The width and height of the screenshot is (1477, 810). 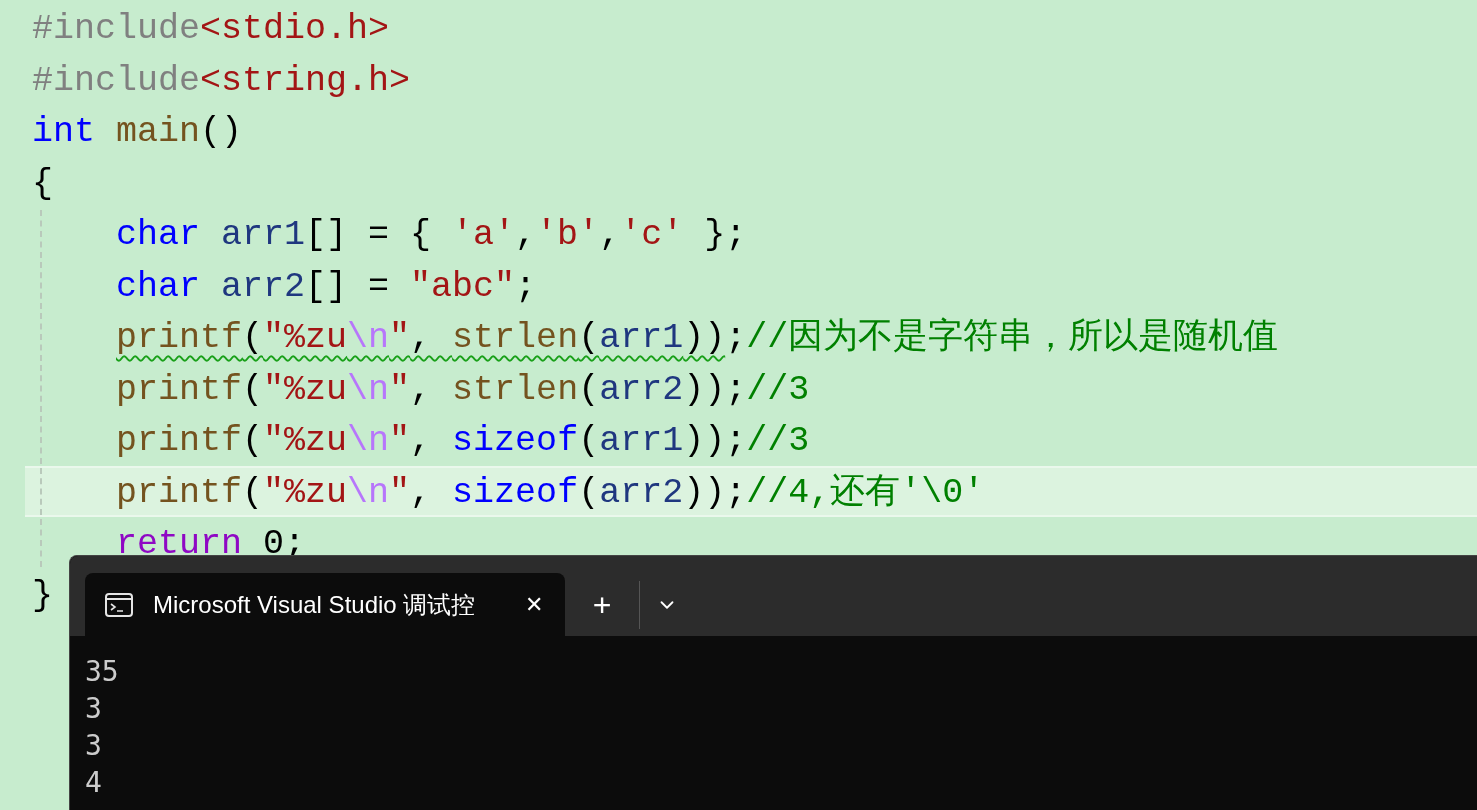 I want to click on code-line: printf("%zu\n", strlen(arr1));//因为不是字符串，所以是随机值, so click(x=697, y=338).